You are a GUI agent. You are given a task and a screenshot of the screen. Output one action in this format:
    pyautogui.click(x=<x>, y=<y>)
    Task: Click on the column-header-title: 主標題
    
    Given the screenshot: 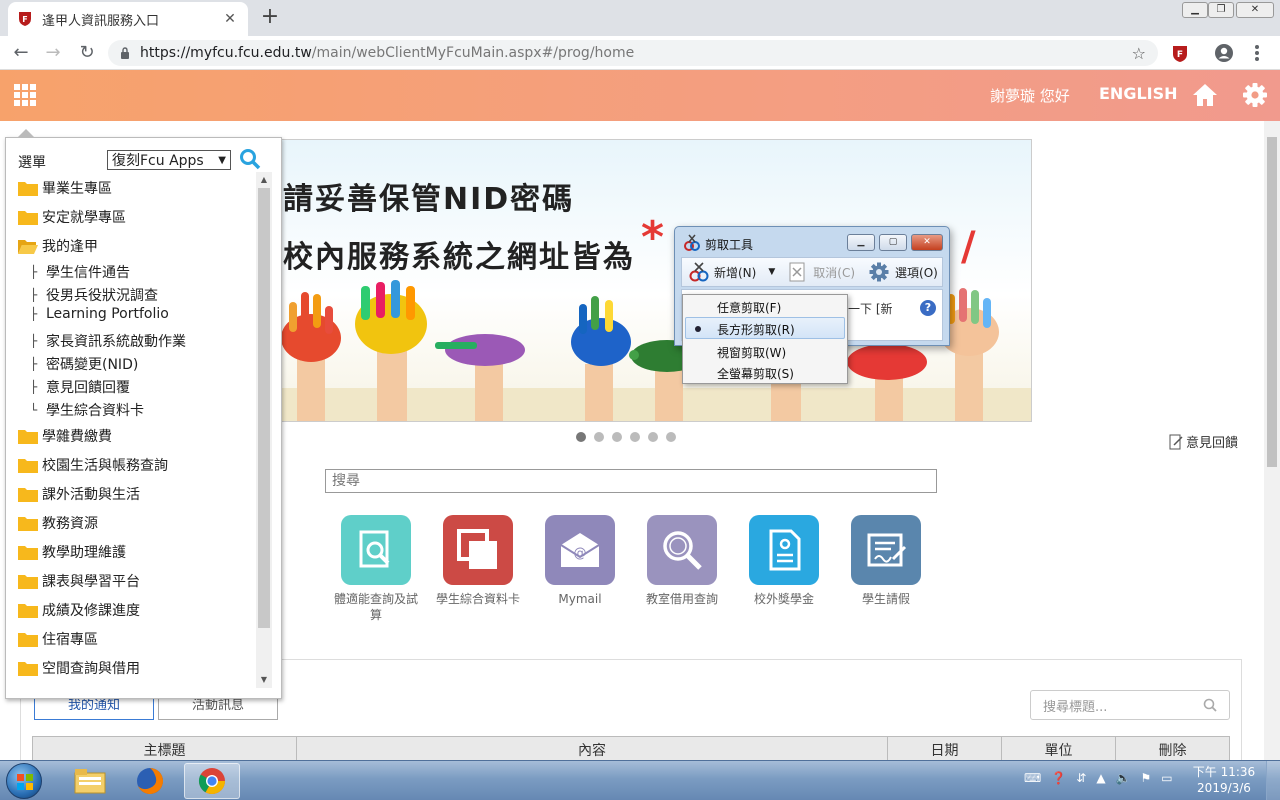 What is the action you would take?
    pyautogui.click(x=164, y=749)
    